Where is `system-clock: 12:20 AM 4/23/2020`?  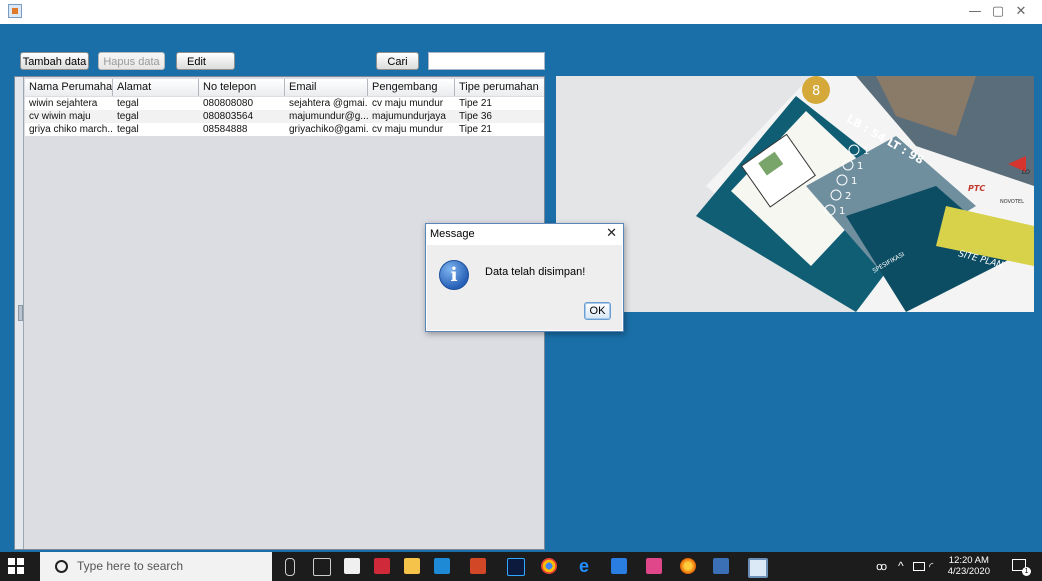 system-clock: 12:20 AM 4/23/2020 is located at coordinates (969, 566).